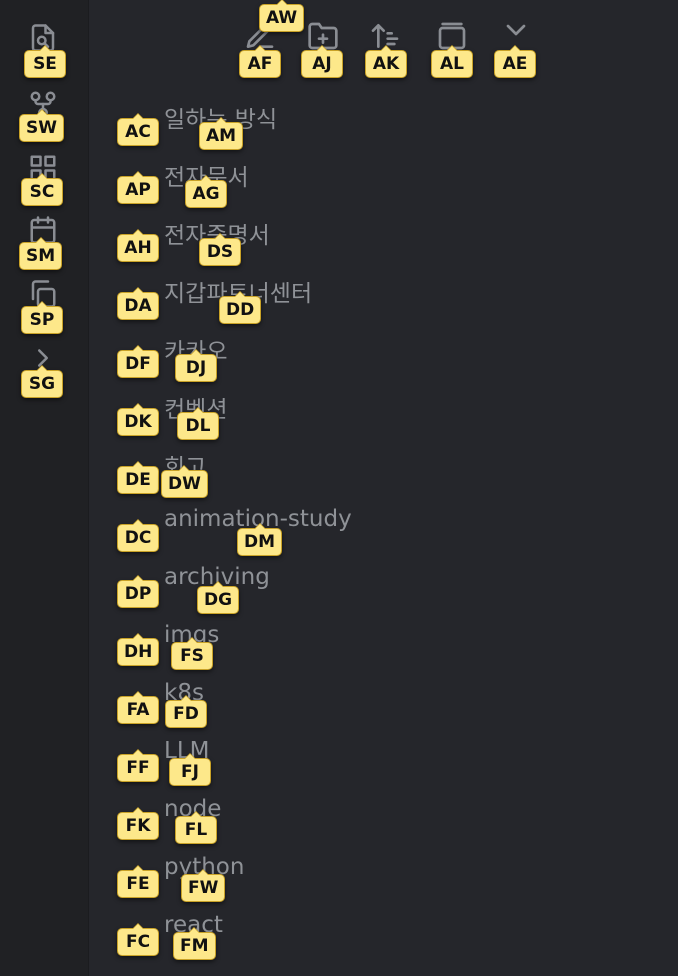 This screenshot has height=976, width=678. What do you see at coordinates (138, 245) in the screenshot?
I see `tree-hint: AH` at bounding box center [138, 245].